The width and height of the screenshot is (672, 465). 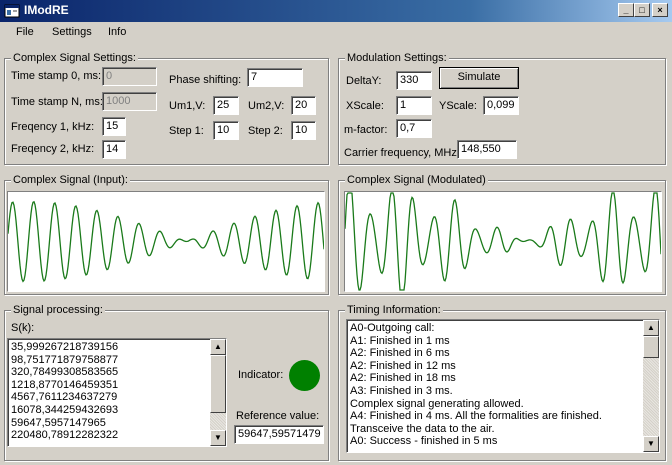 I want to click on group-title: Modulation Settings:, so click(x=397, y=58).